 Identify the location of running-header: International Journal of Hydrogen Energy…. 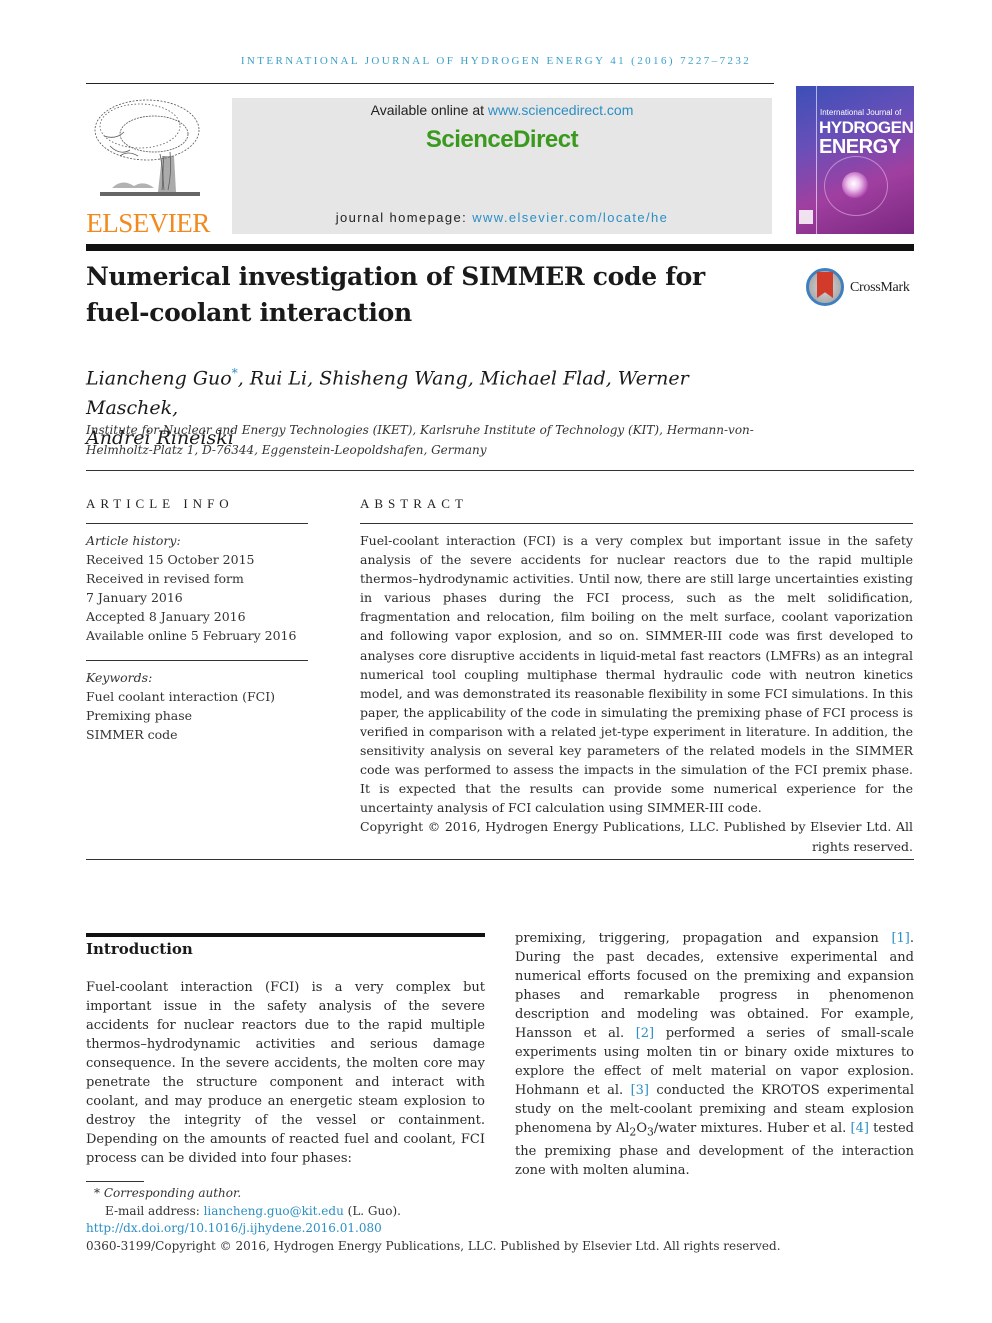
(496, 61).